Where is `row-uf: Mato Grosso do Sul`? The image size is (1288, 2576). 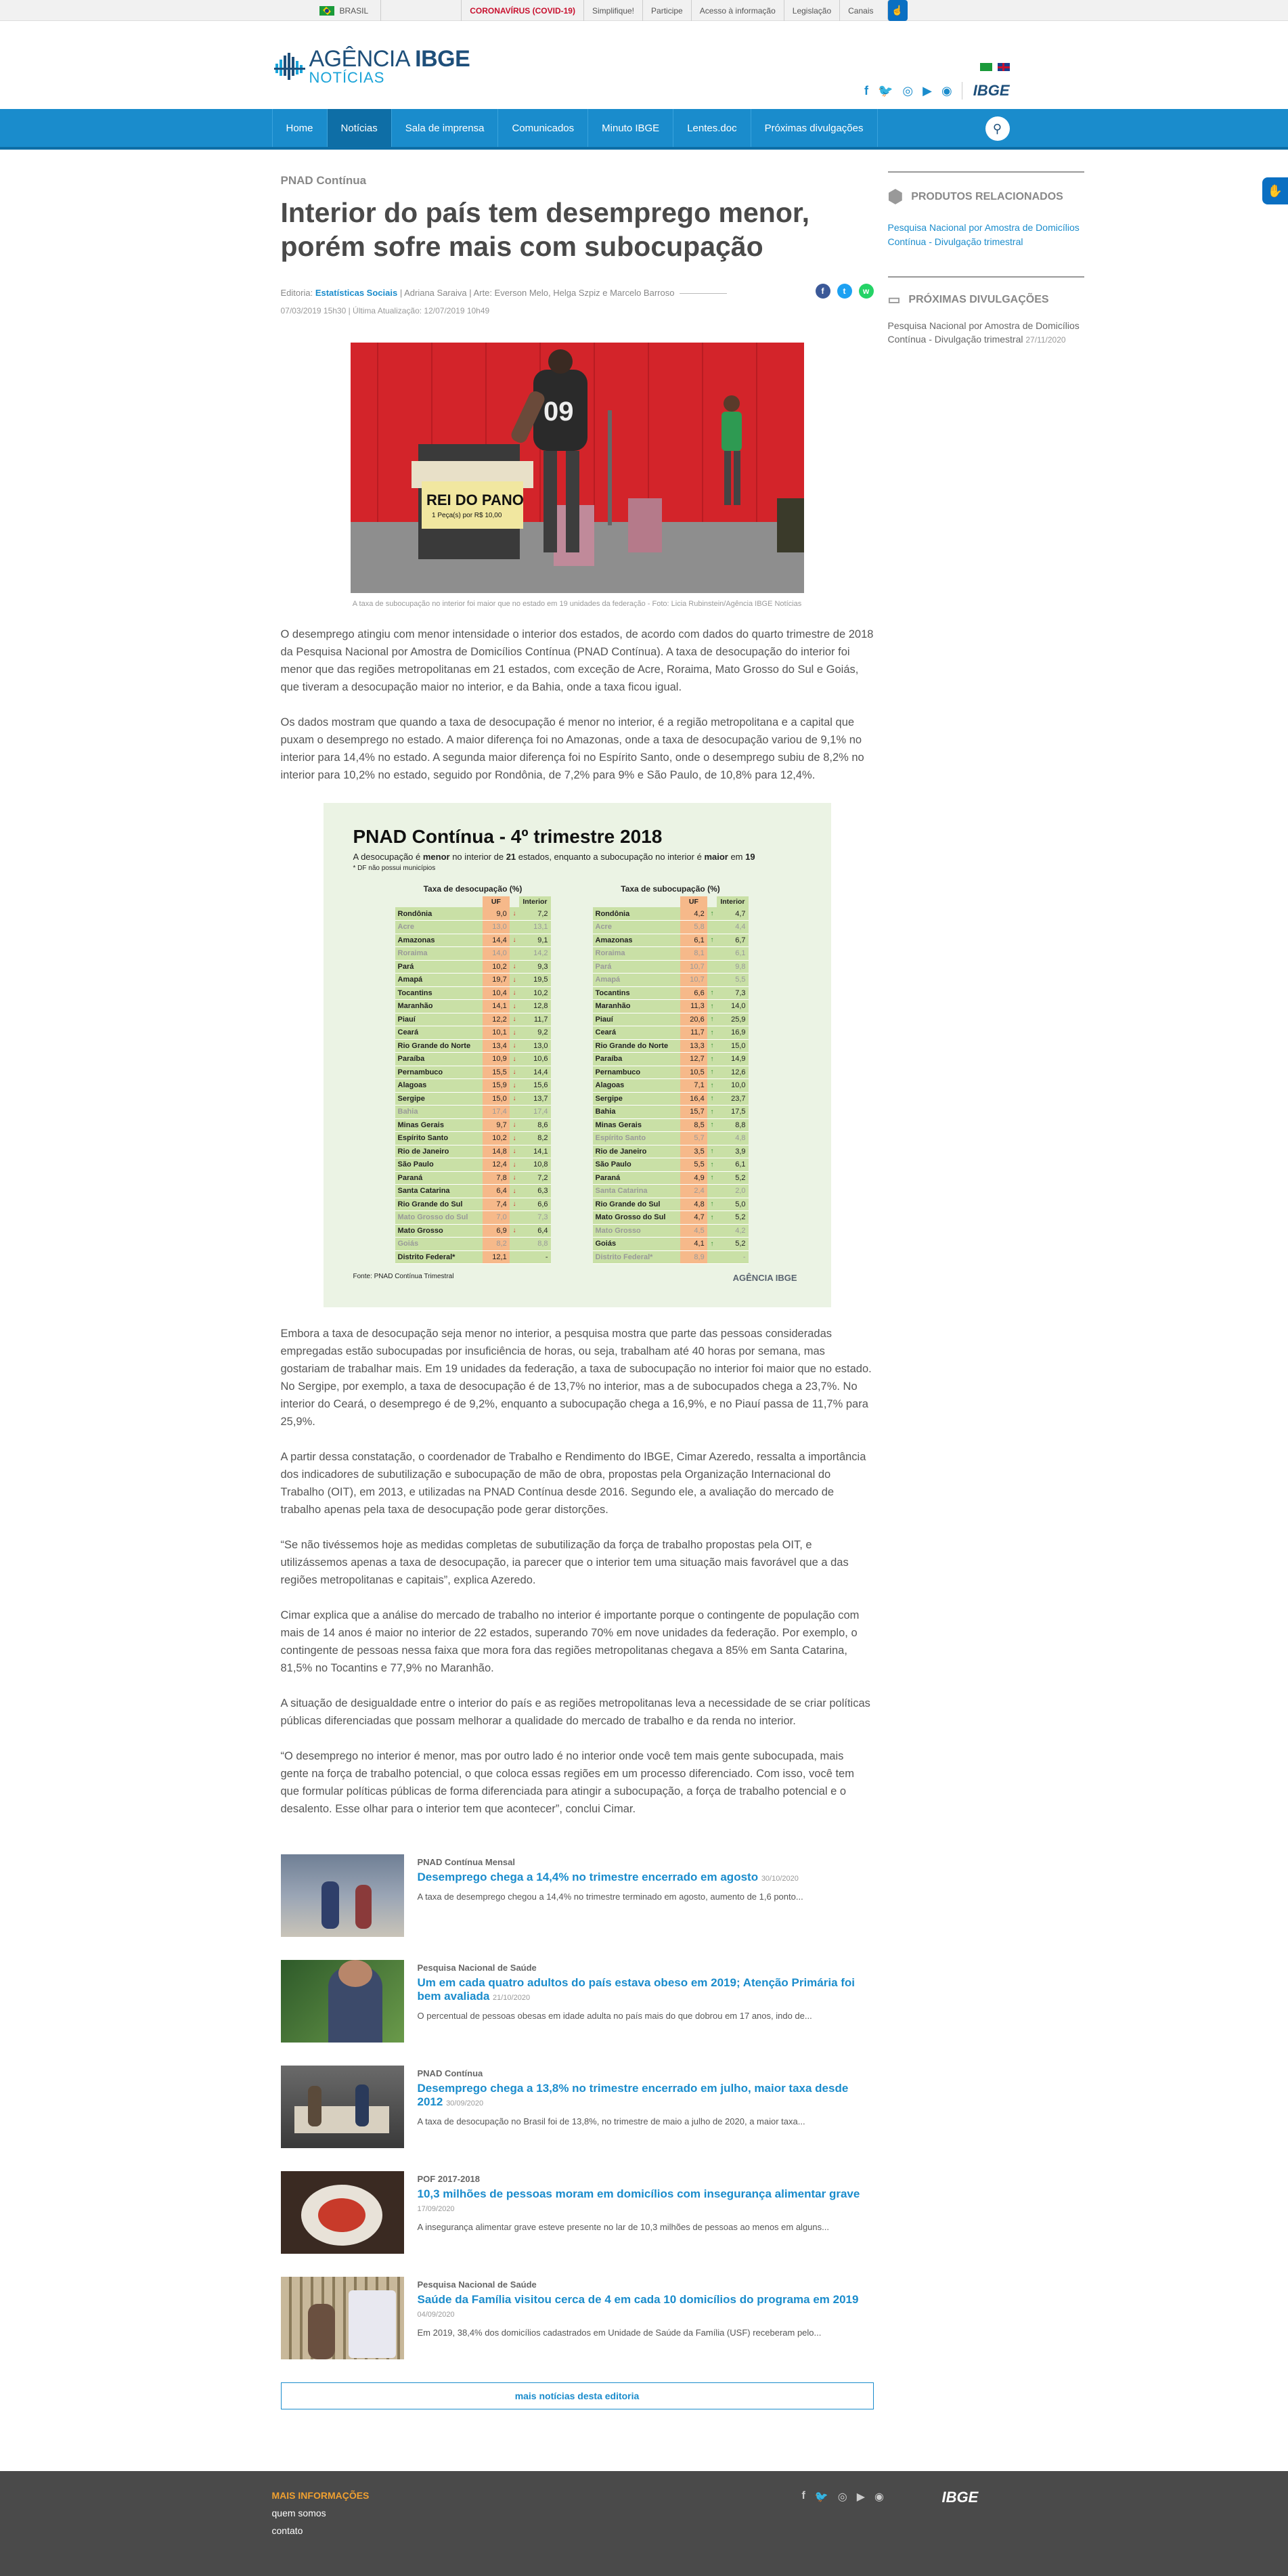
row-uf: Mato Grosso do Sul is located at coordinates (439, 1217).